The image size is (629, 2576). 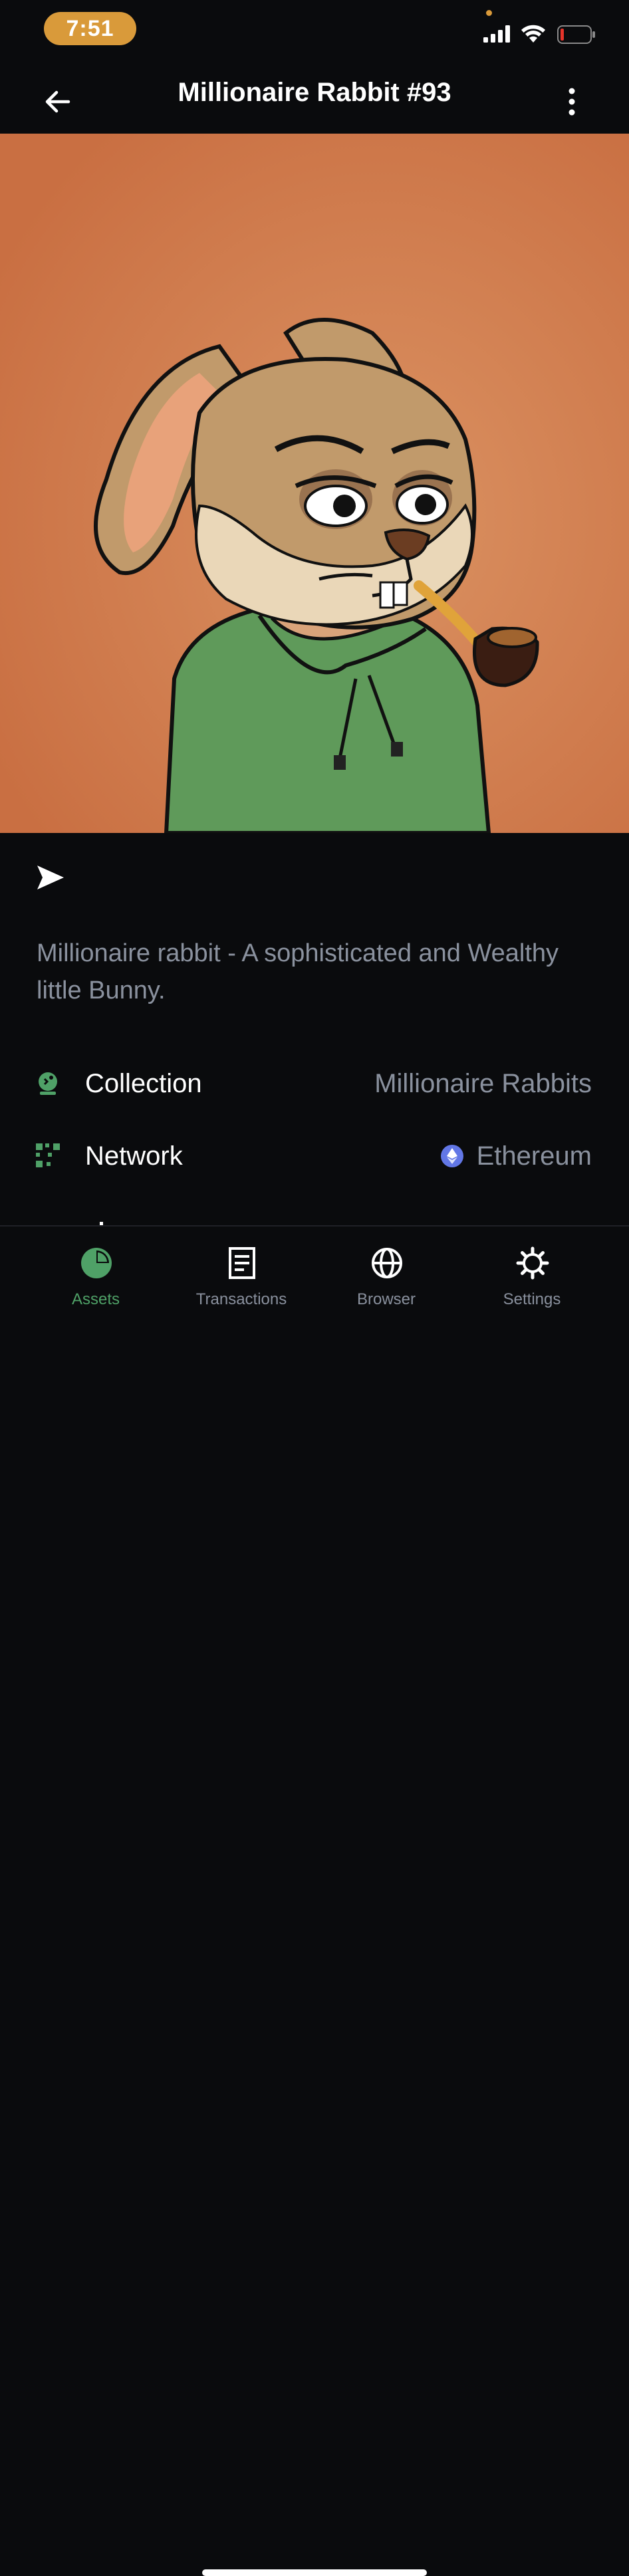 I want to click on wifi-icon, so click(x=533, y=34).